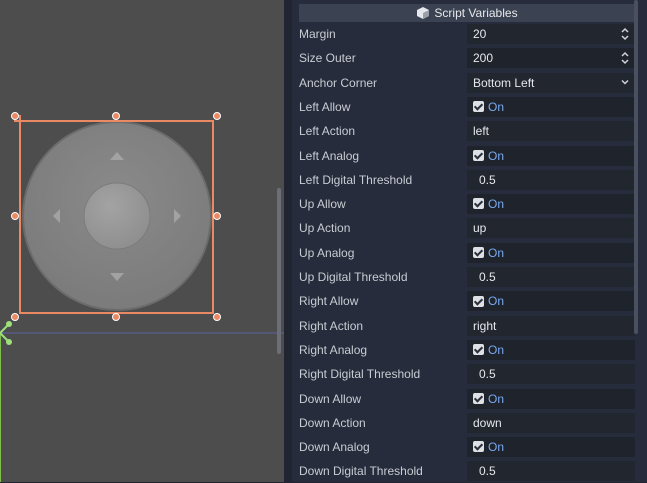  I want to click on property-row: Anchor Corner Bottom Left, so click(469, 83).